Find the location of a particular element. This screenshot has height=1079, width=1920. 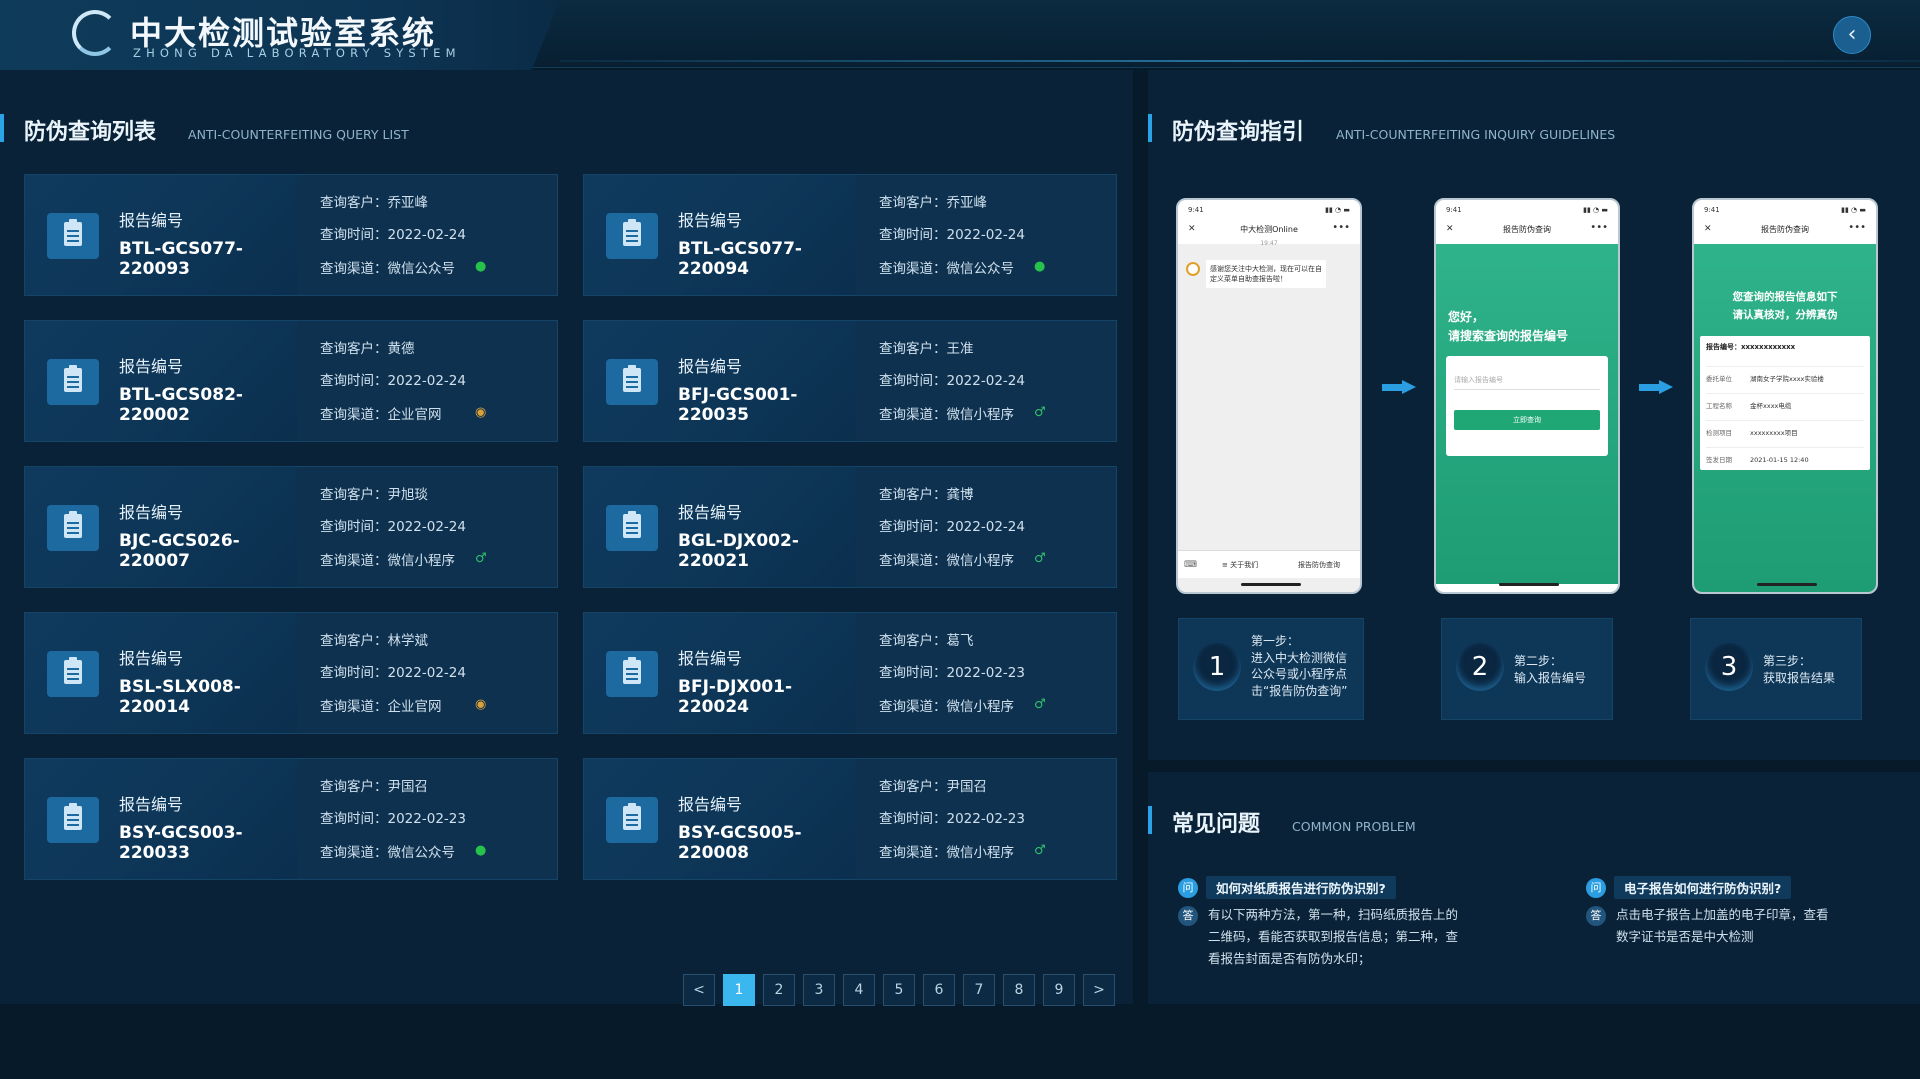

customer-value: 林学斌 is located at coordinates (408, 641).